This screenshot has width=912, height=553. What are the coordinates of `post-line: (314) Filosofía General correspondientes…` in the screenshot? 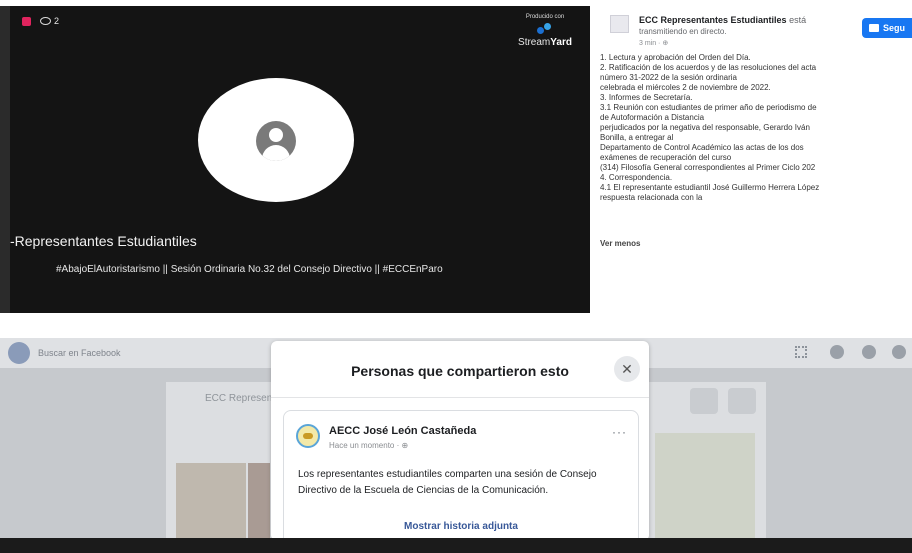 It's located at (708, 167).